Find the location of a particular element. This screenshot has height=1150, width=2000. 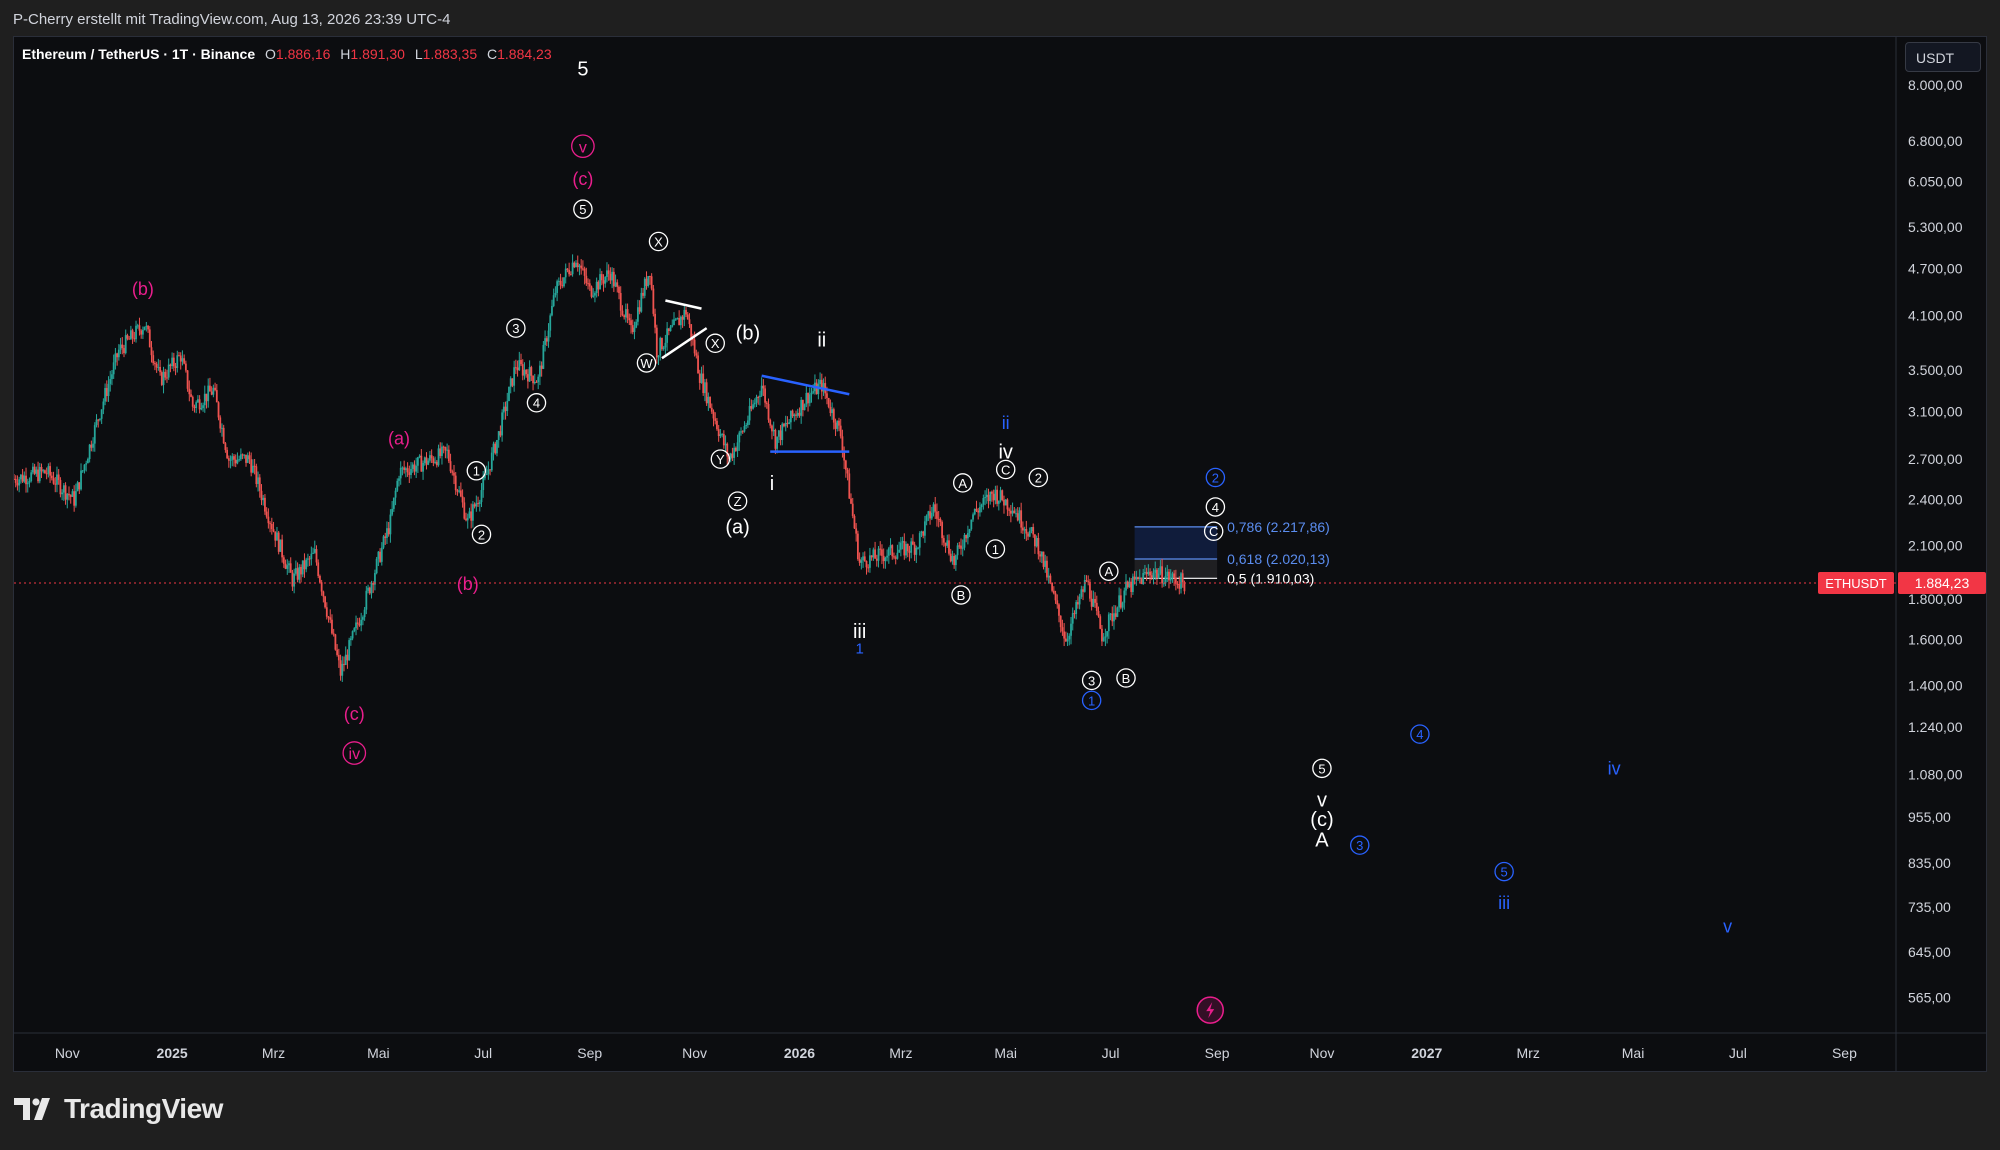

price-tick-label: 2.700,00 is located at coordinates (1935, 459).